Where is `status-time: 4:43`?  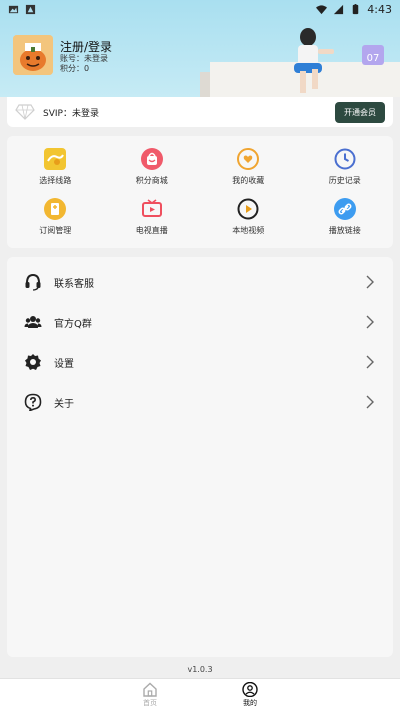 status-time: 4:43 is located at coordinates (379, 9).